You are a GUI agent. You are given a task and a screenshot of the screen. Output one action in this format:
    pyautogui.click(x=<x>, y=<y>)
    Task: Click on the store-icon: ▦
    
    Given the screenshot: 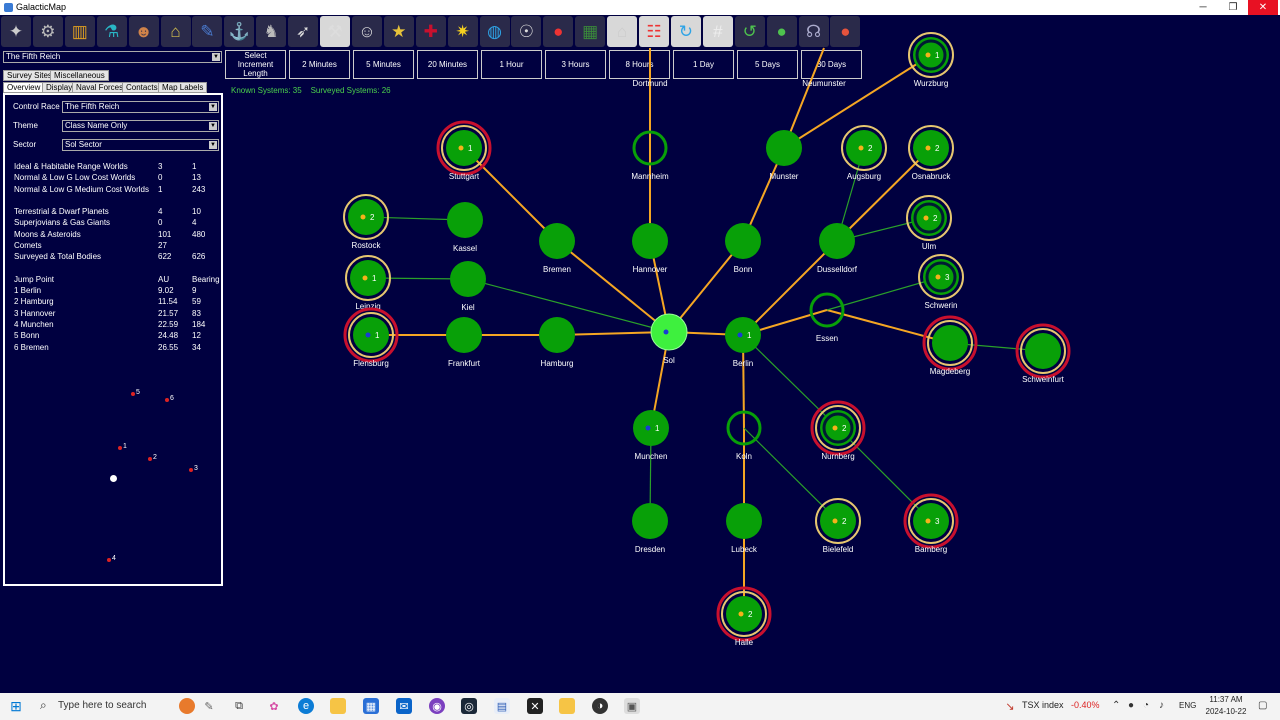 What is the action you would take?
    pyautogui.click(x=371, y=706)
    